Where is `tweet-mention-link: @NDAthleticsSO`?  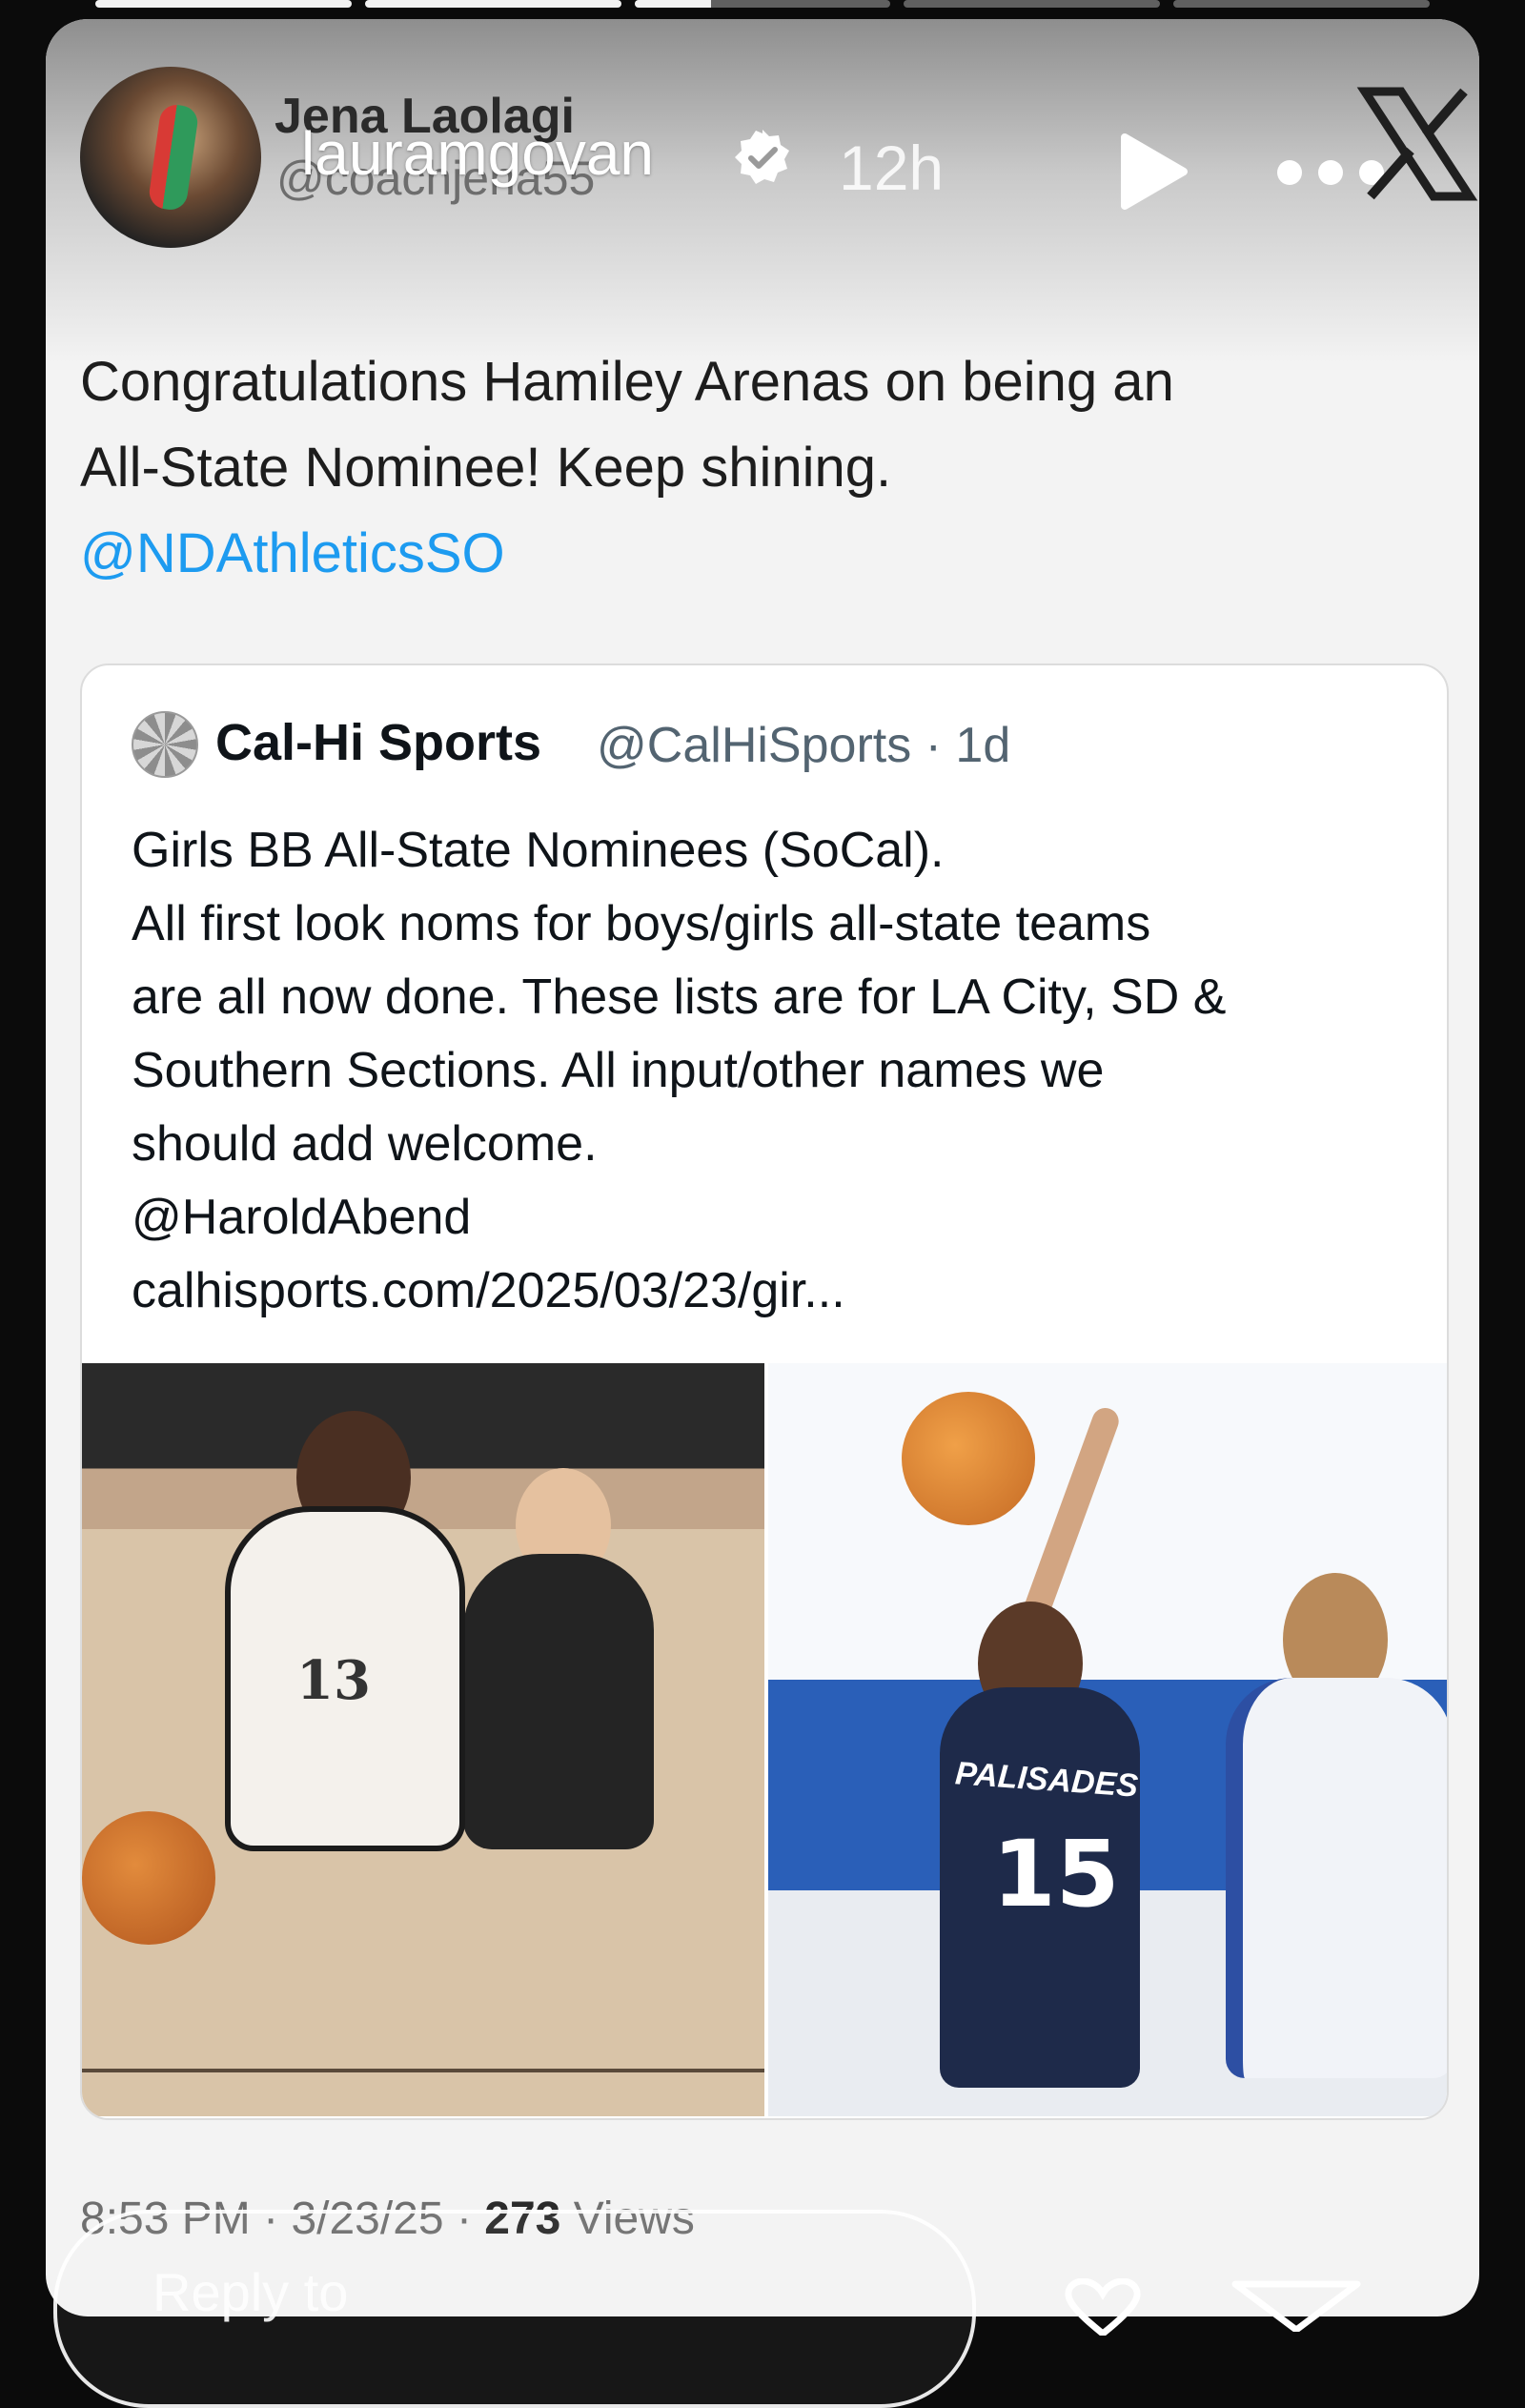 tweet-mention-link: @NDAthleticsSO is located at coordinates (757, 554).